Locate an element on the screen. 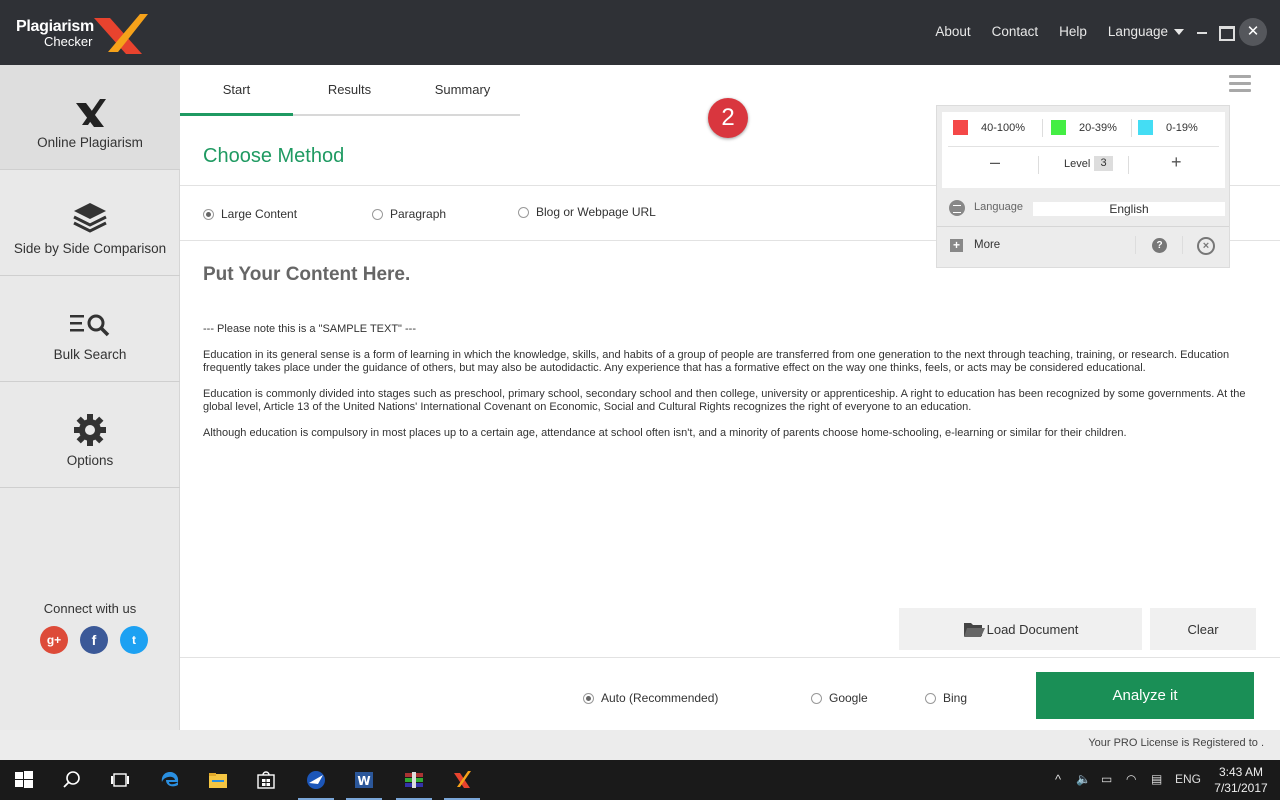 The height and width of the screenshot is (800, 1280). engine-auto: Auto (Recommended) is located at coordinates (650, 698).